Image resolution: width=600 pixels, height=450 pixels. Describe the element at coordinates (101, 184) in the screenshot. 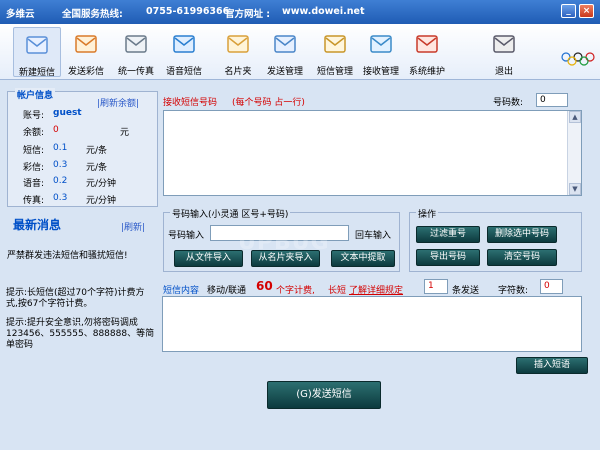

I see `voice-rate-unit: 元/分钟` at that location.